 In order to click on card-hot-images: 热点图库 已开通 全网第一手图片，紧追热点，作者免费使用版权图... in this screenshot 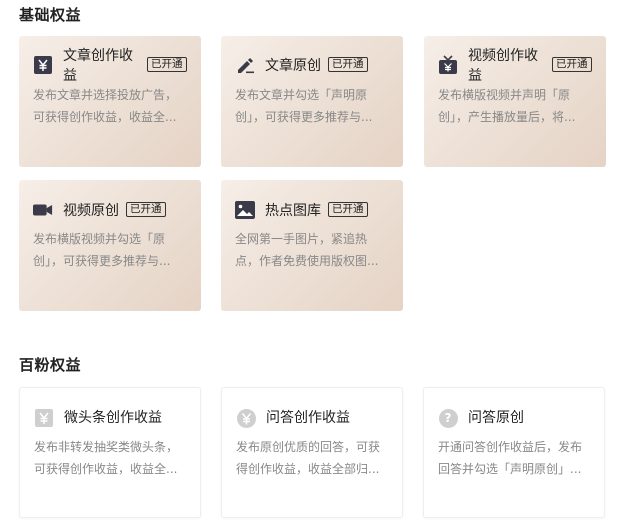, I will do `click(312, 245)`.